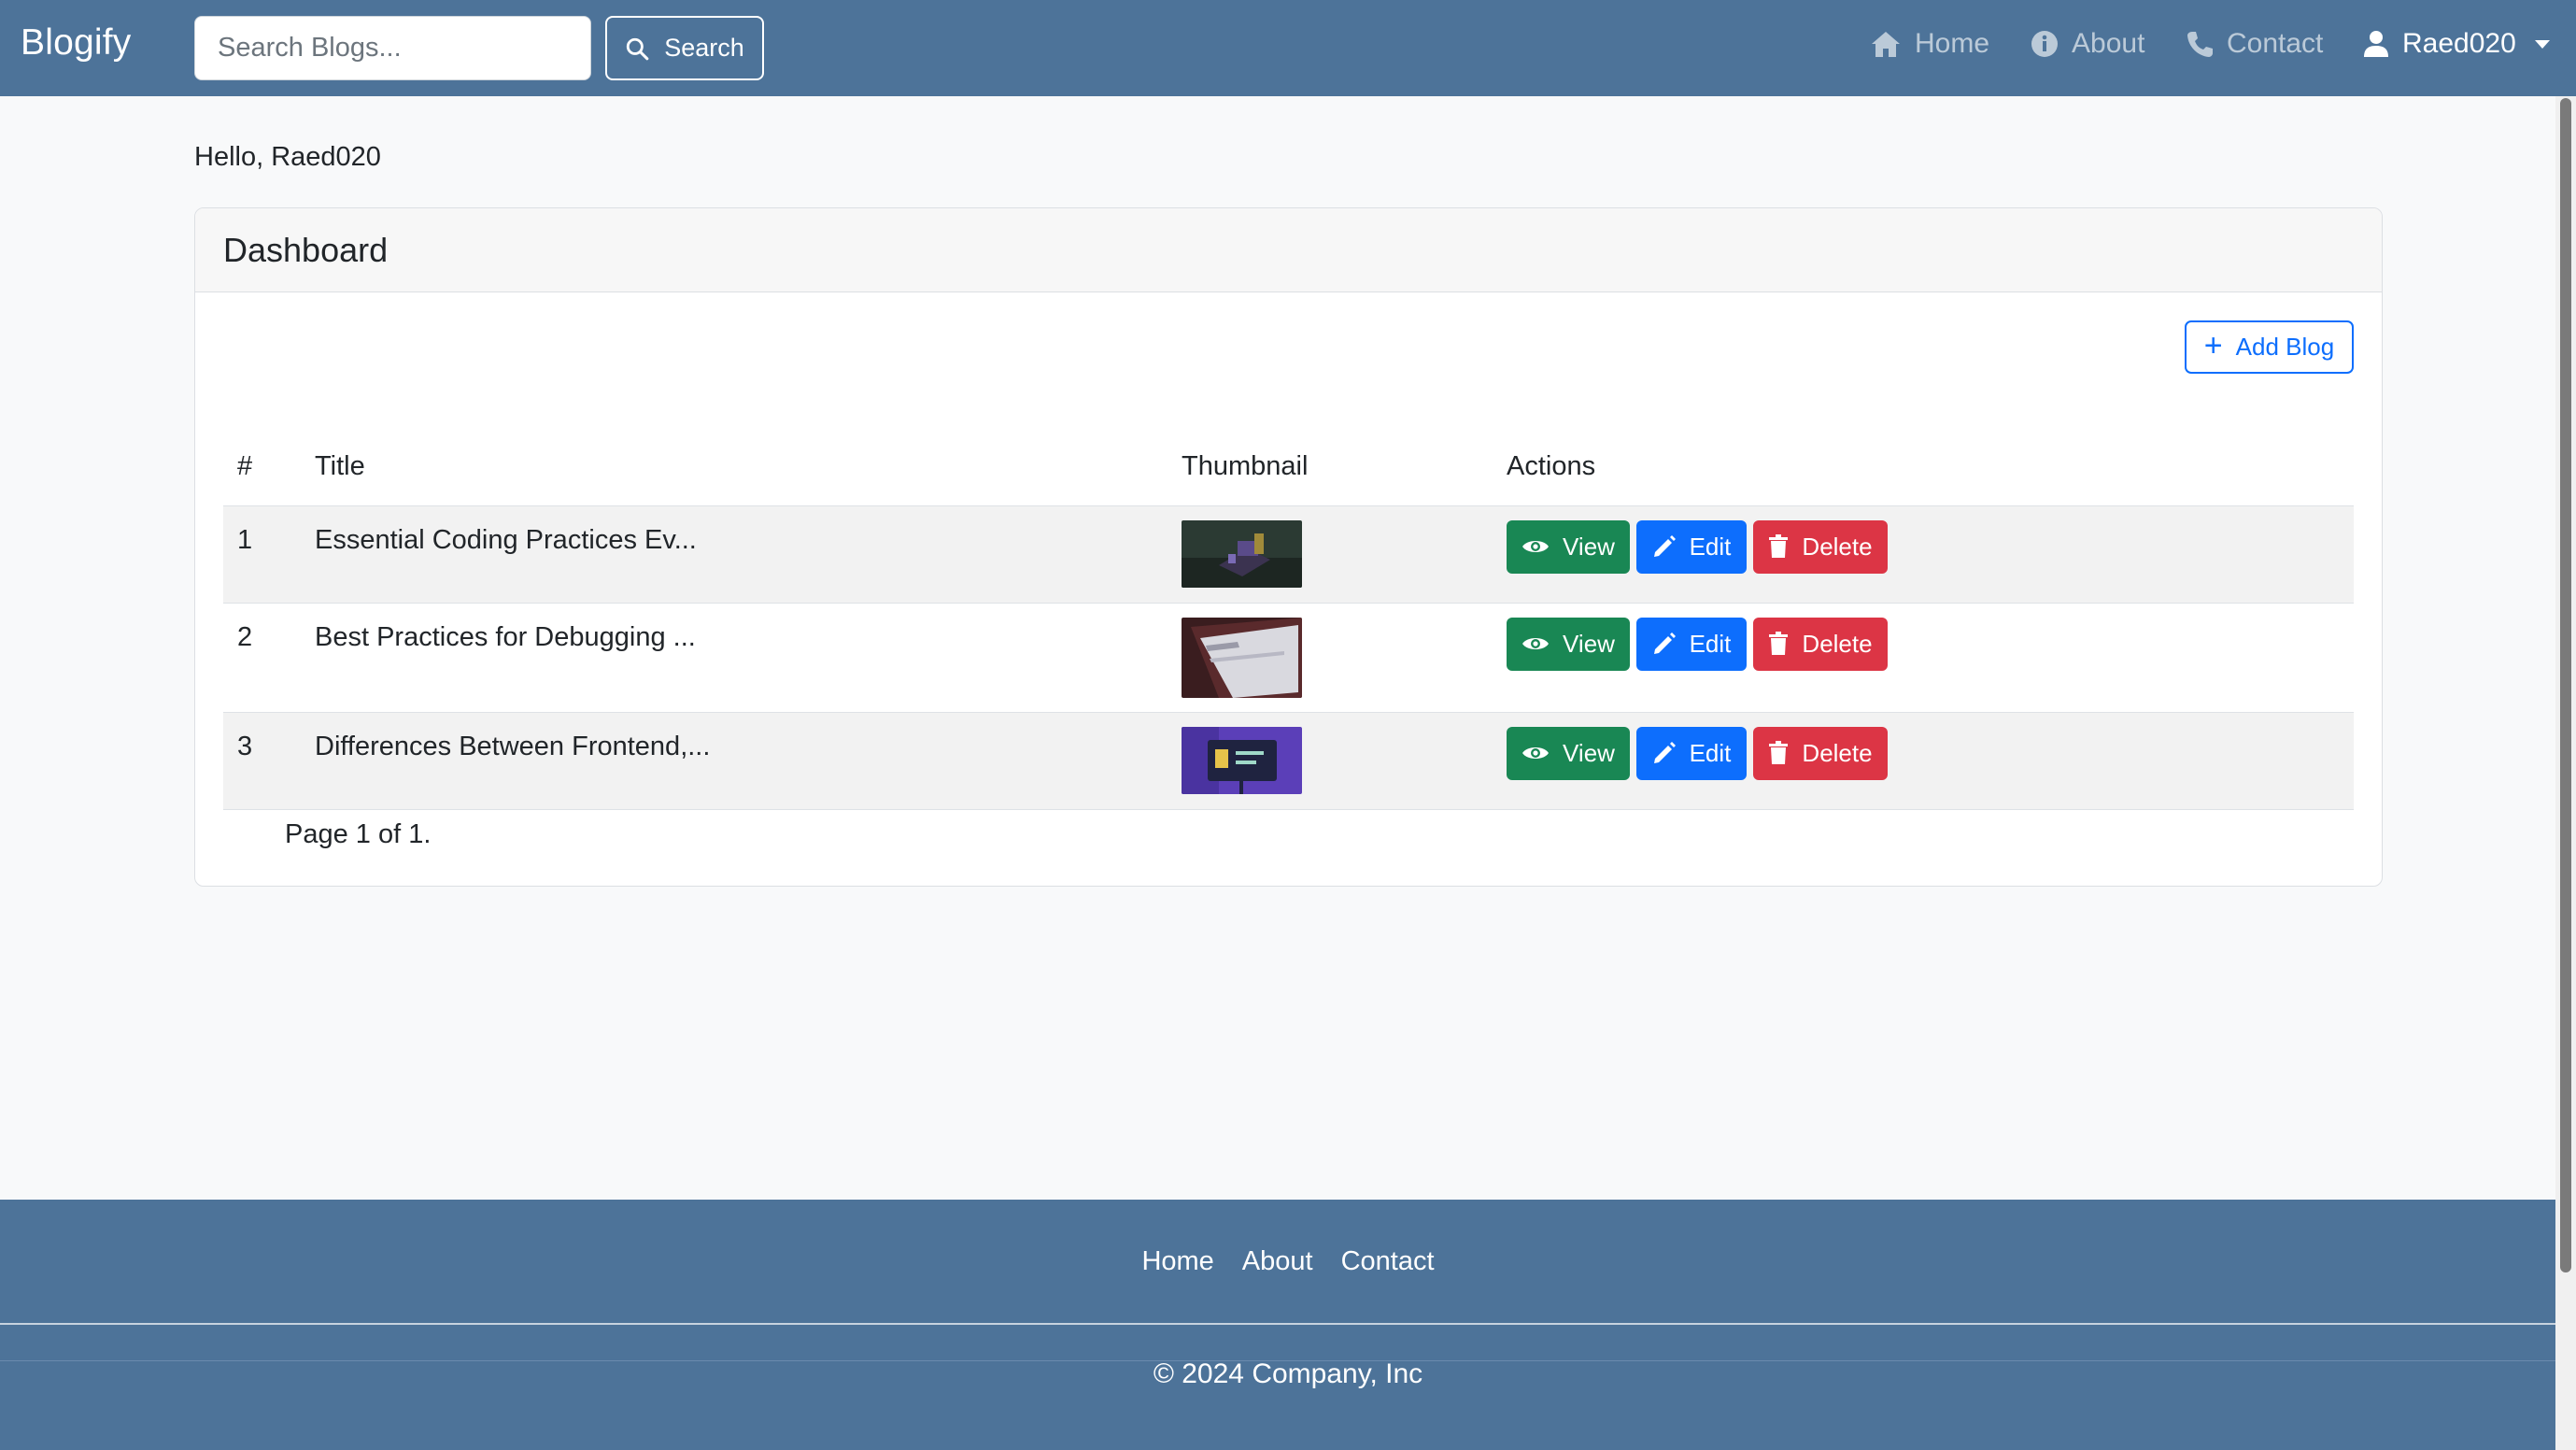 This screenshot has width=2576, height=1450. Describe the element at coordinates (392, 48) in the screenshot. I see `search-input` at that location.